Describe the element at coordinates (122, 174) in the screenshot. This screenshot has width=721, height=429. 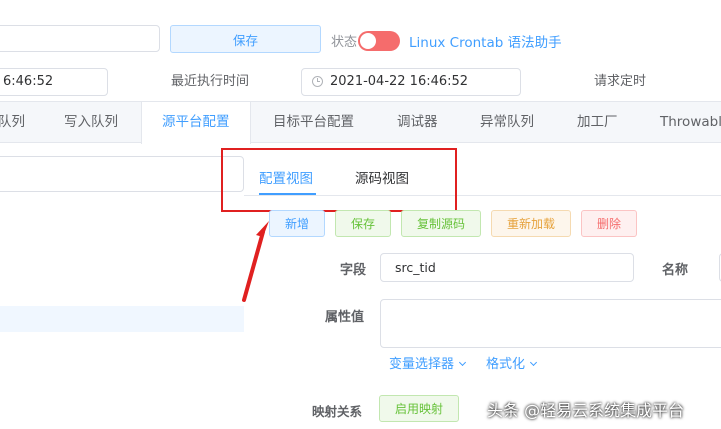
I see `left-search-input` at that location.